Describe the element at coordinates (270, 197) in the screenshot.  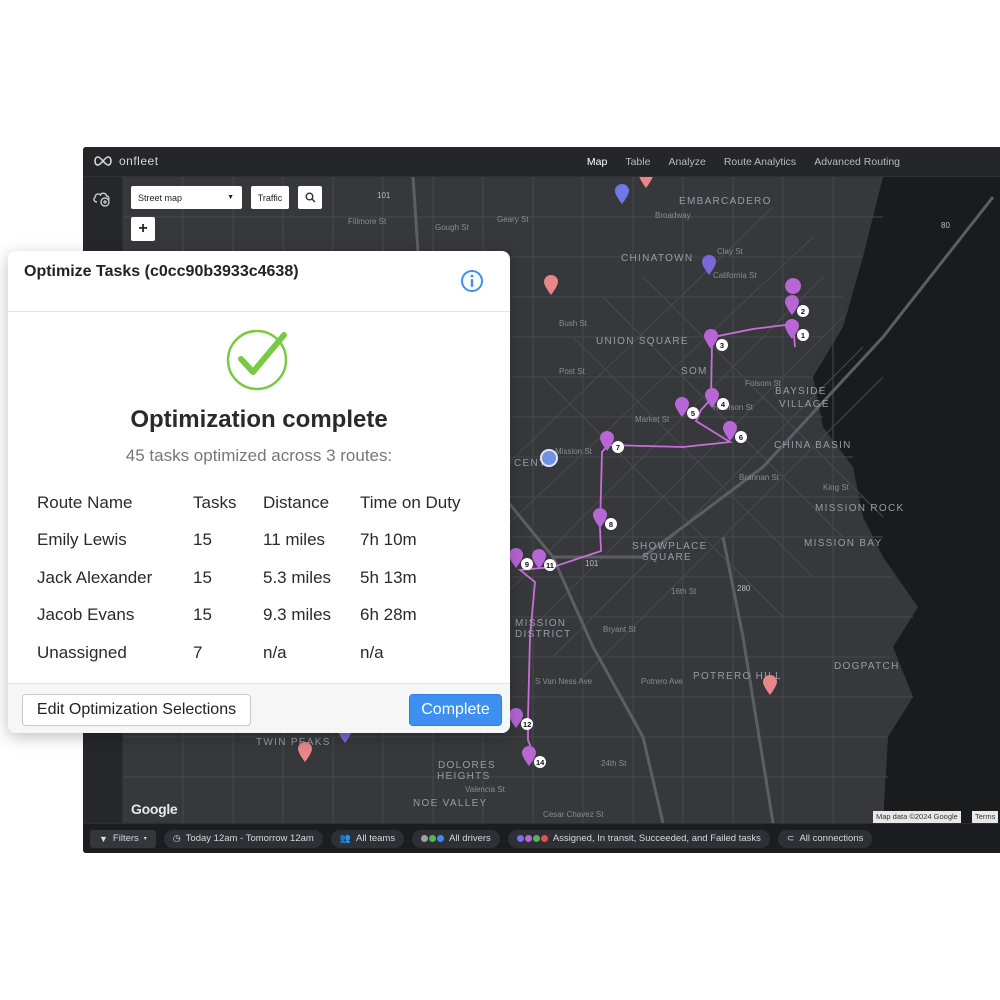
I see `traffic-button: Traffic` at that location.